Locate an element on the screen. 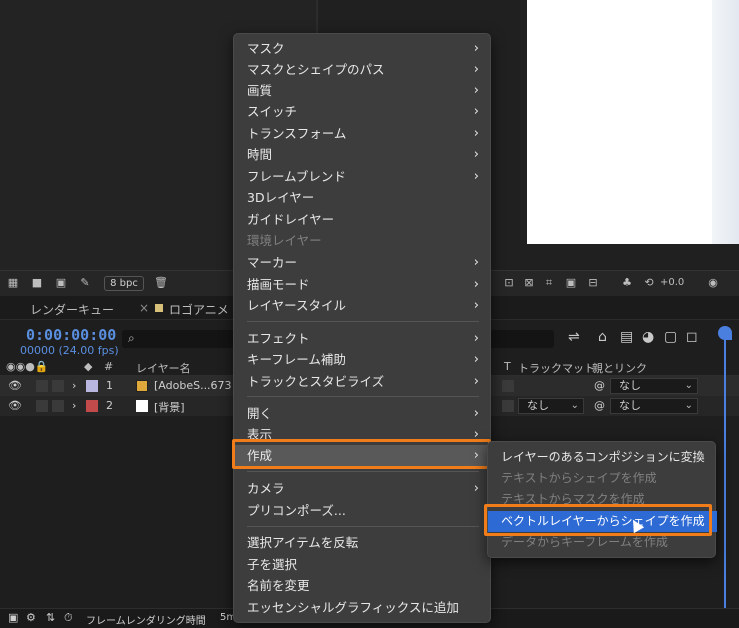  composition-flowchart-icon: ⇌ is located at coordinates (574, 337).